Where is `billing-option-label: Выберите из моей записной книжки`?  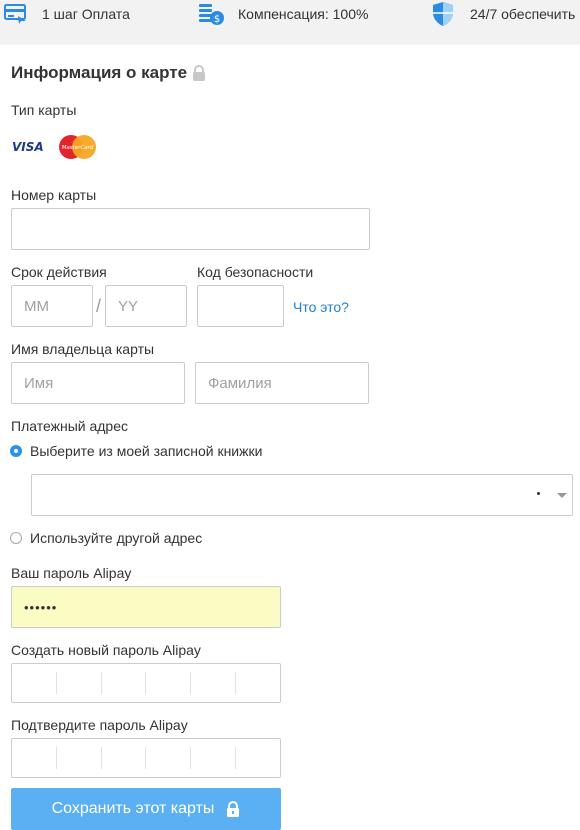 billing-option-label: Выберите из моей записной книжки is located at coordinates (146, 451).